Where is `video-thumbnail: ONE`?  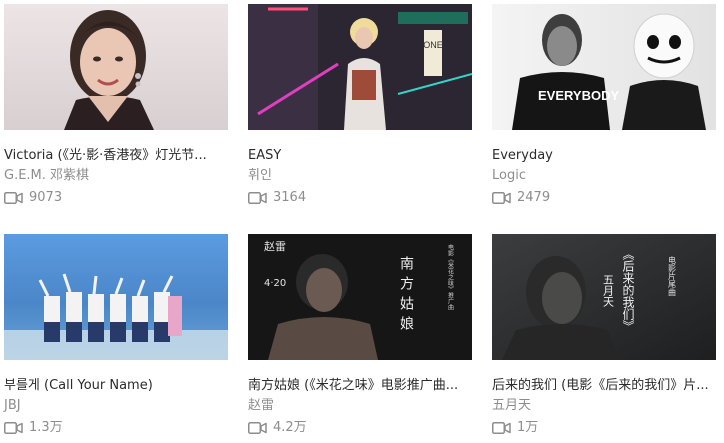 video-thumbnail: ONE is located at coordinates (360, 67).